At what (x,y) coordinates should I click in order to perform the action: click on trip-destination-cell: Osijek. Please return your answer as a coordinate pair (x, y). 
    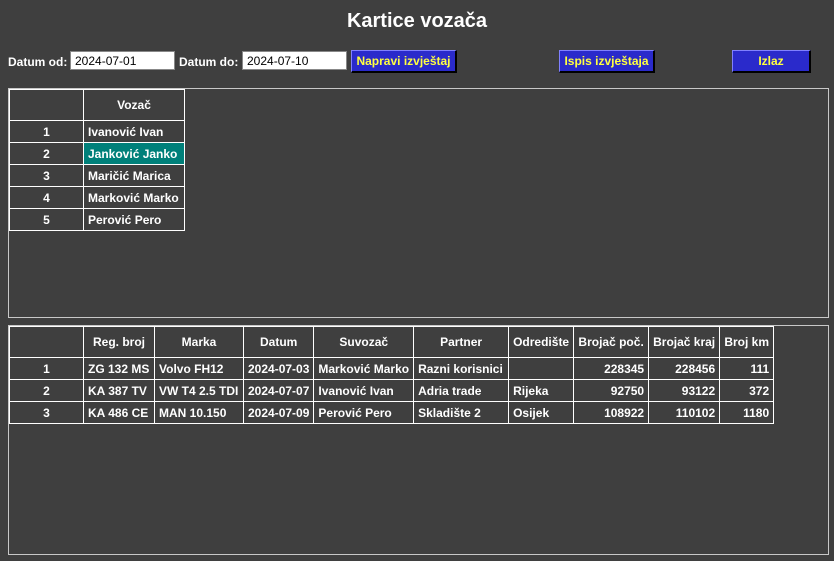
    Looking at the image, I should click on (541, 412).